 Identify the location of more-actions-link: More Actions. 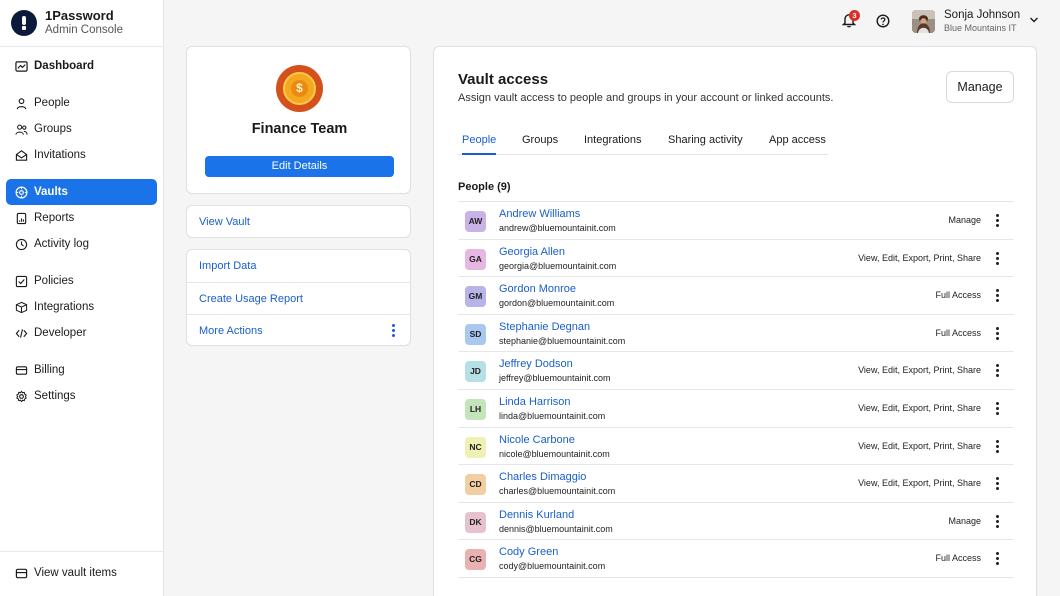
(298, 330).